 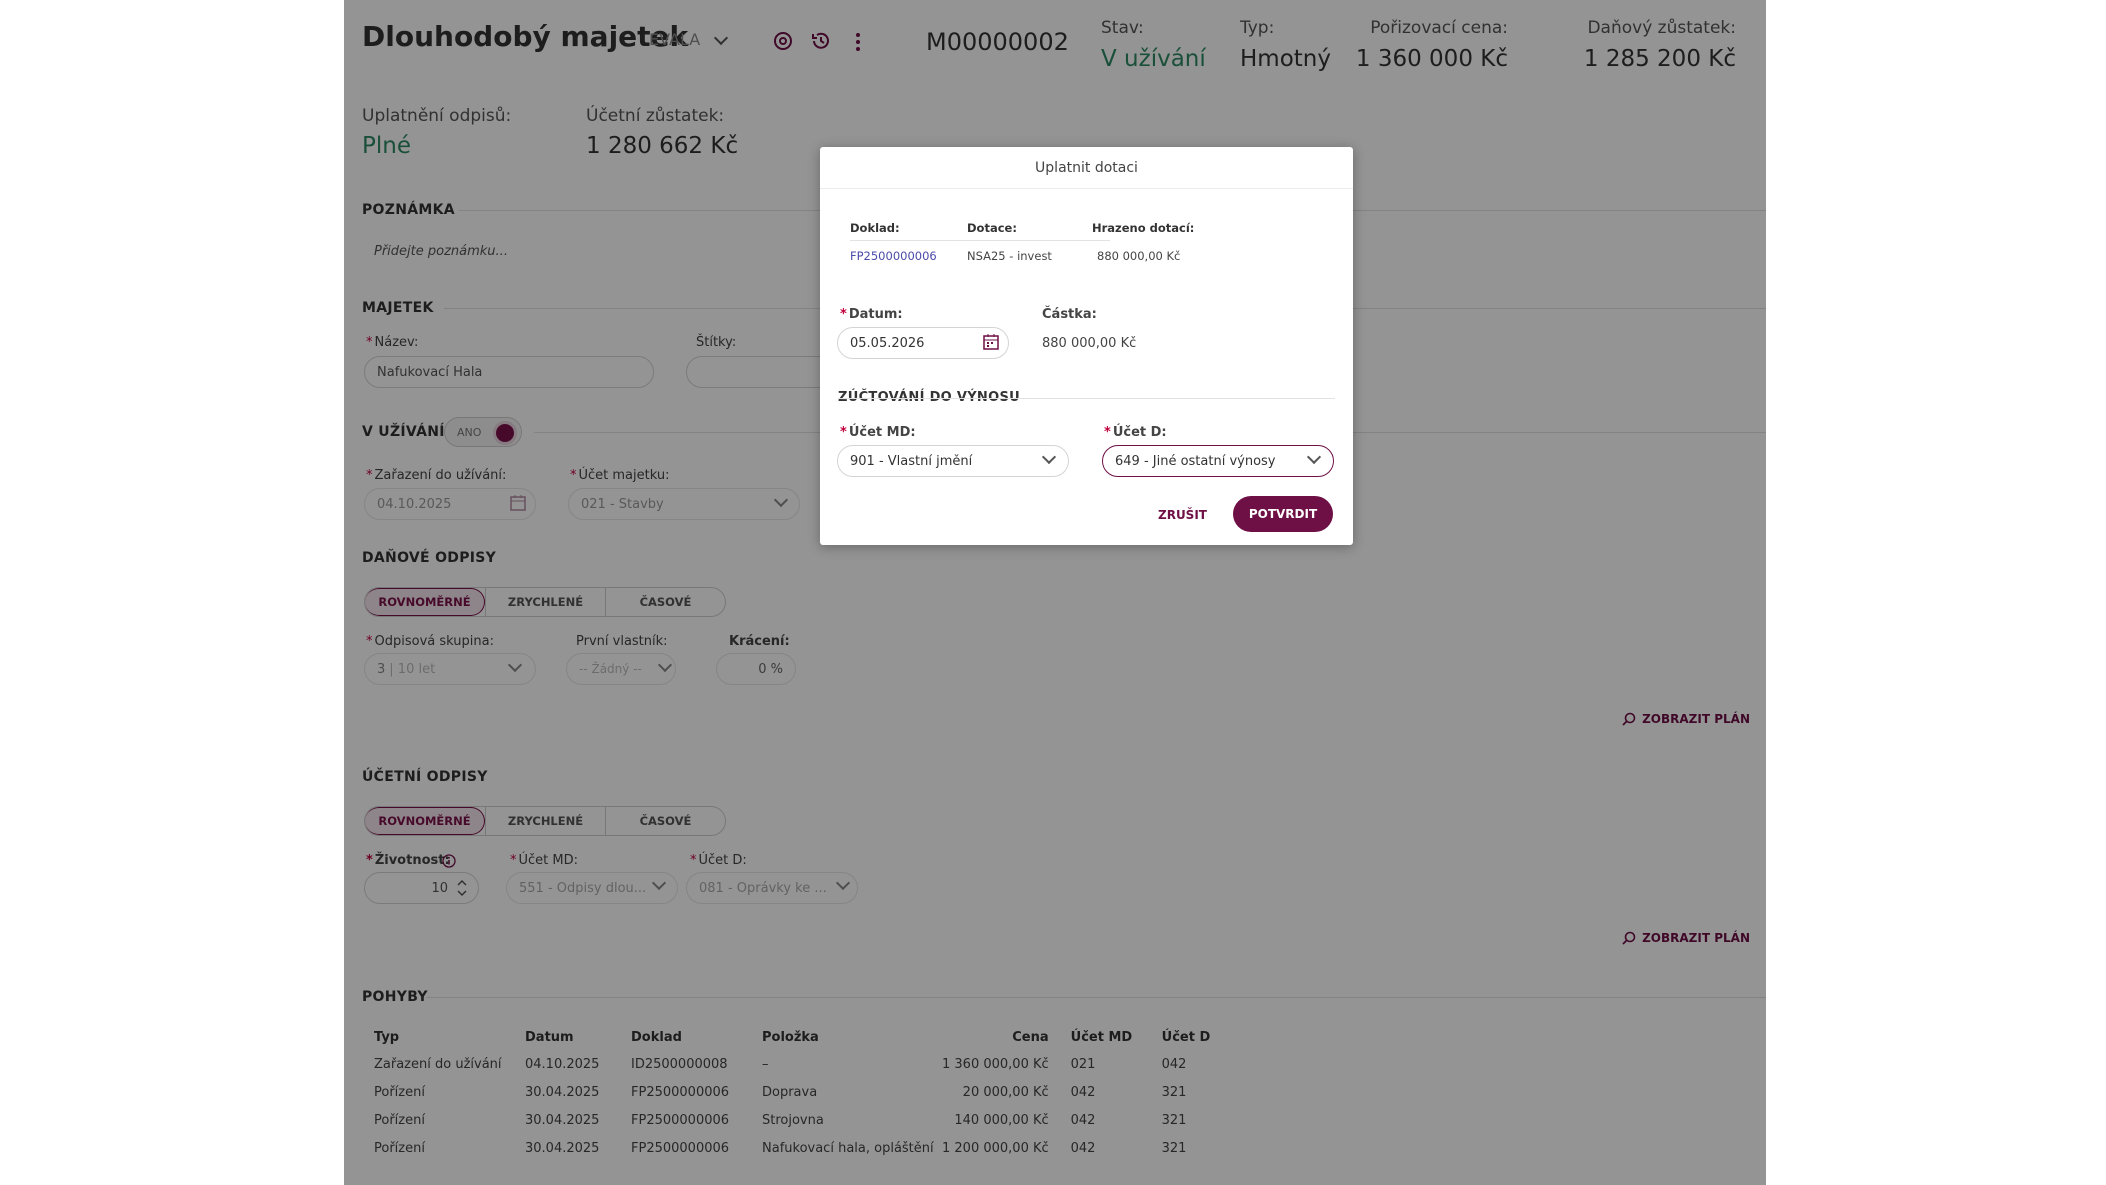 What do you see at coordinates (1089, 343) in the screenshot?
I see `amount-value: 880 000,00 Kč` at bounding box center [1089, 343].